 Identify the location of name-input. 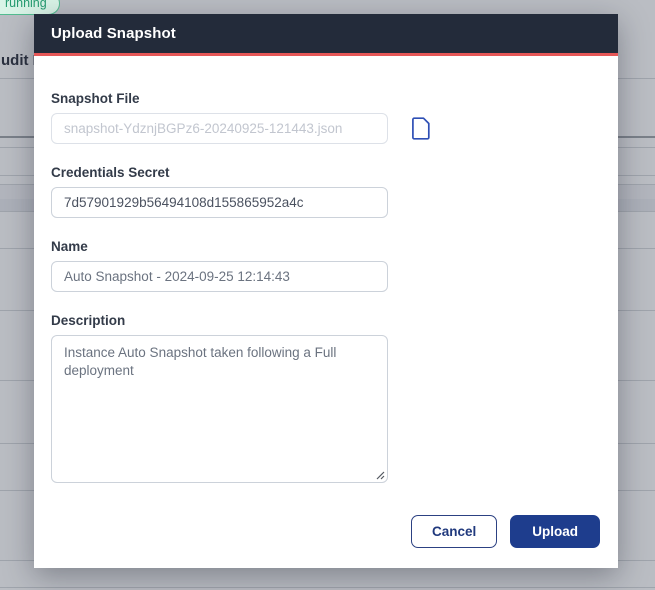
(219, 276).